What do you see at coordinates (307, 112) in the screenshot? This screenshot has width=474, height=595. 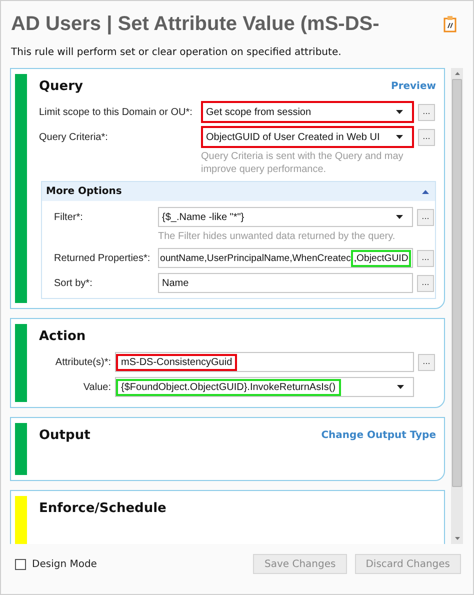 I see `dropdown-field: Get scope from session` at bounding box center [307, 112].